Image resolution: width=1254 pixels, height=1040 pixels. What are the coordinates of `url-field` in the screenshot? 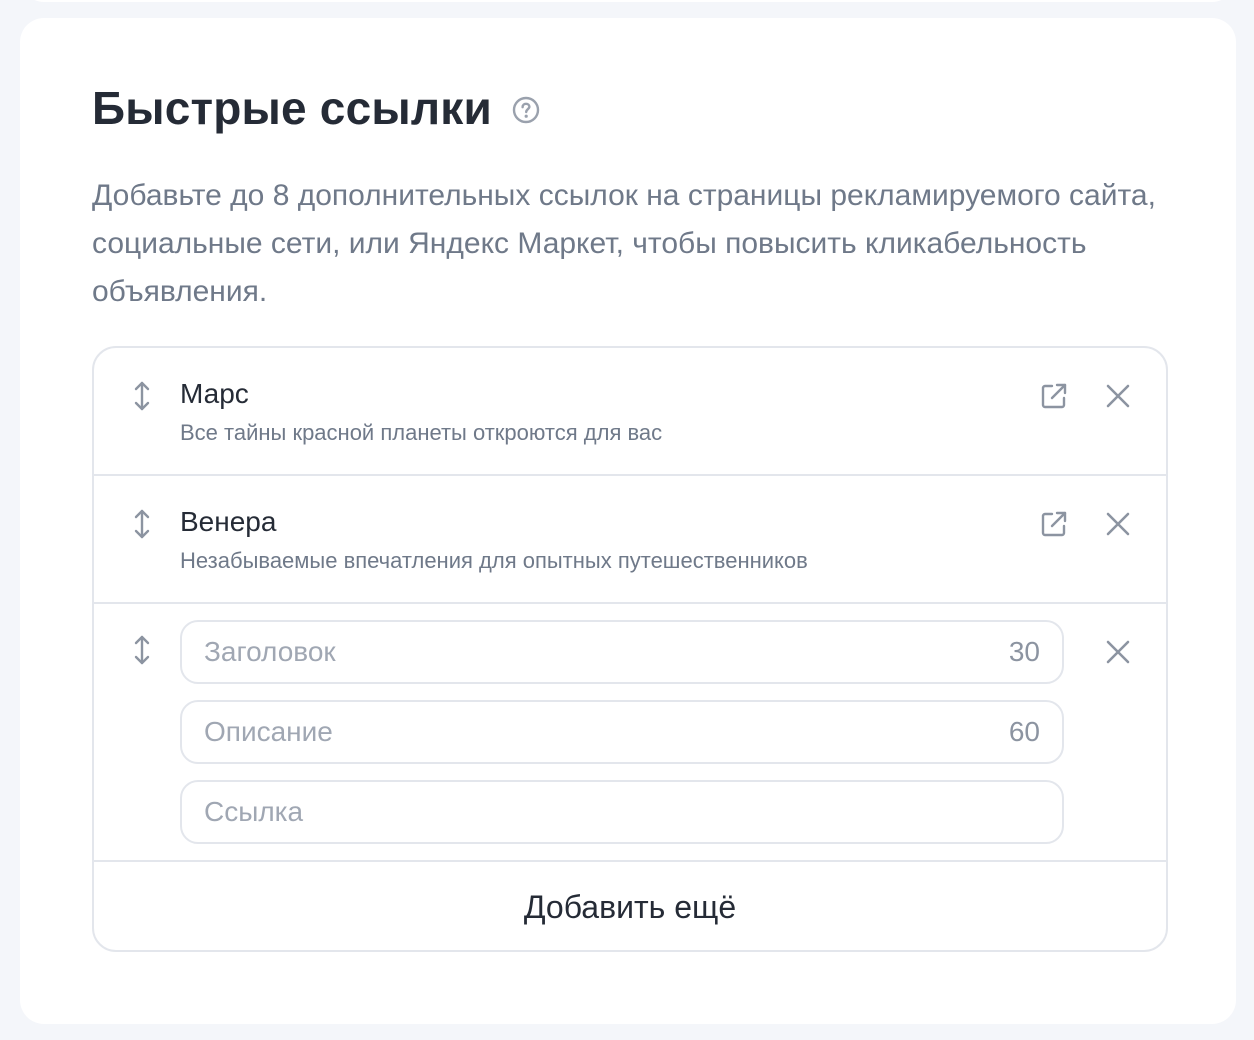 It's located at (622, 812).